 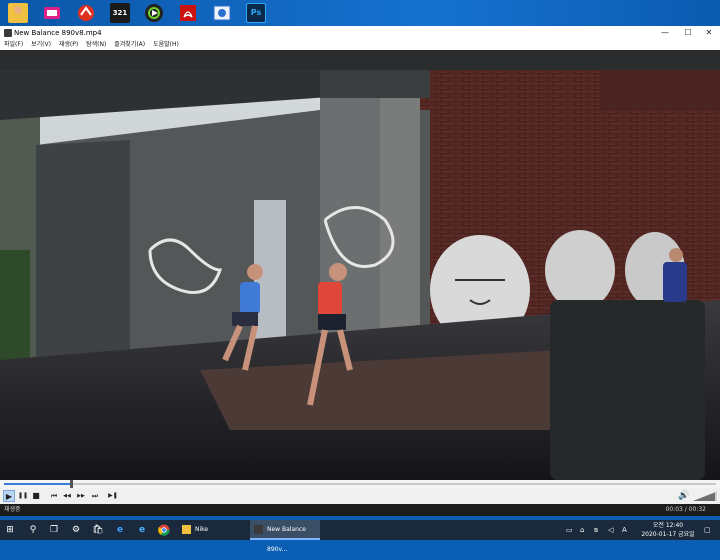 I want to click on player-app-icon, so click(x=258, y=529).